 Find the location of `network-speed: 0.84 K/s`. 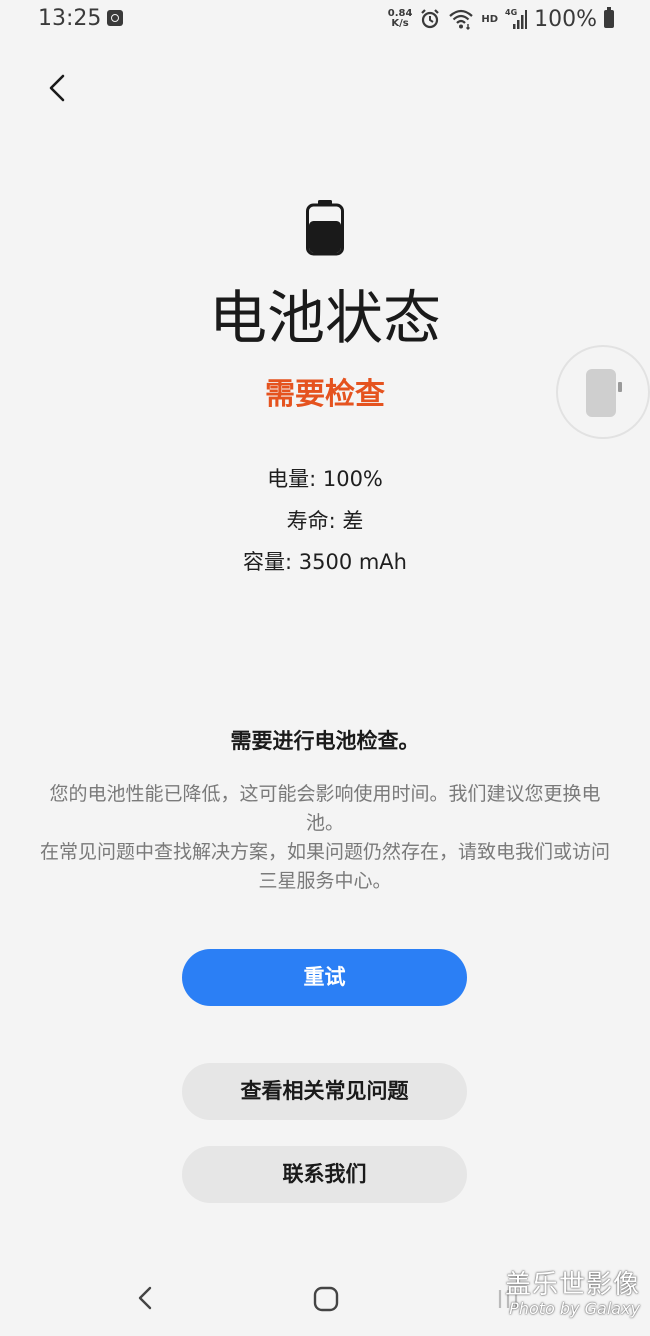

network-speed: 0.84 K/s is located at coordinates (400, 19).